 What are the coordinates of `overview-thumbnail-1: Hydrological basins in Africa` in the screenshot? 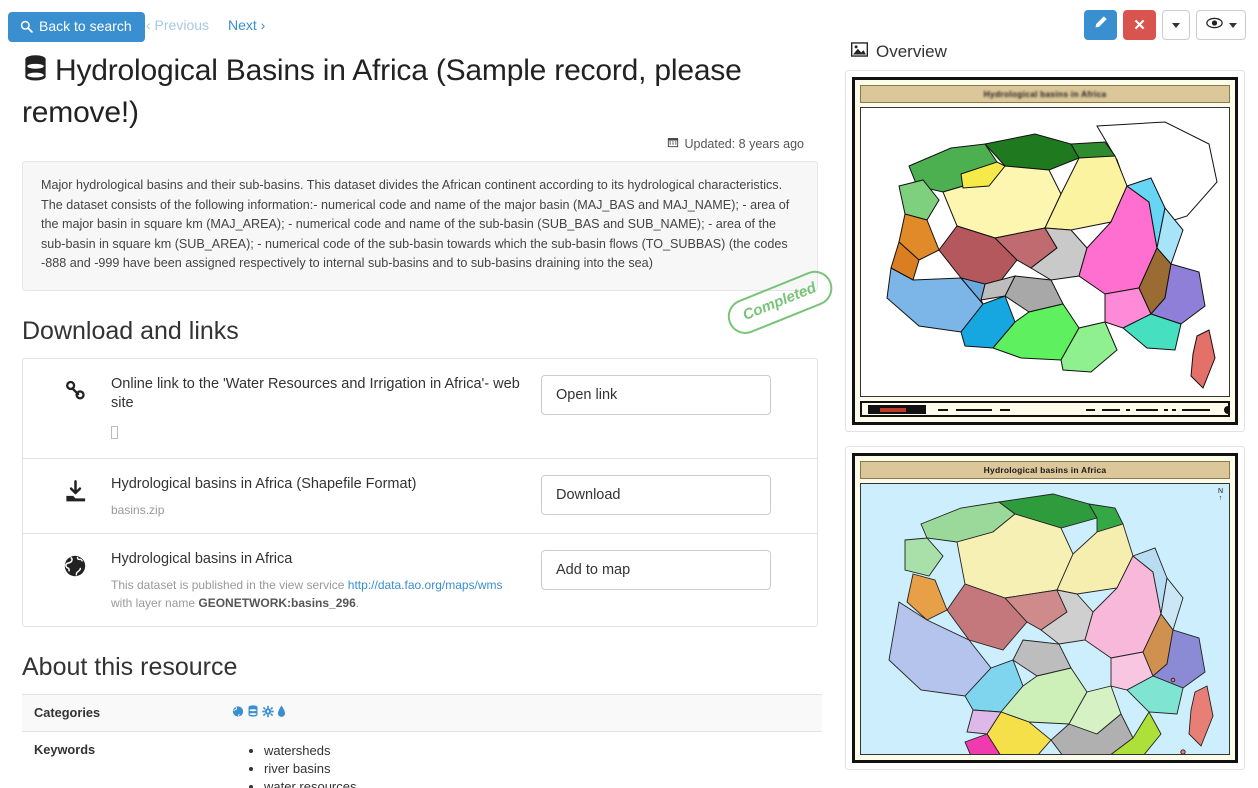 It's located at (1045, 251).